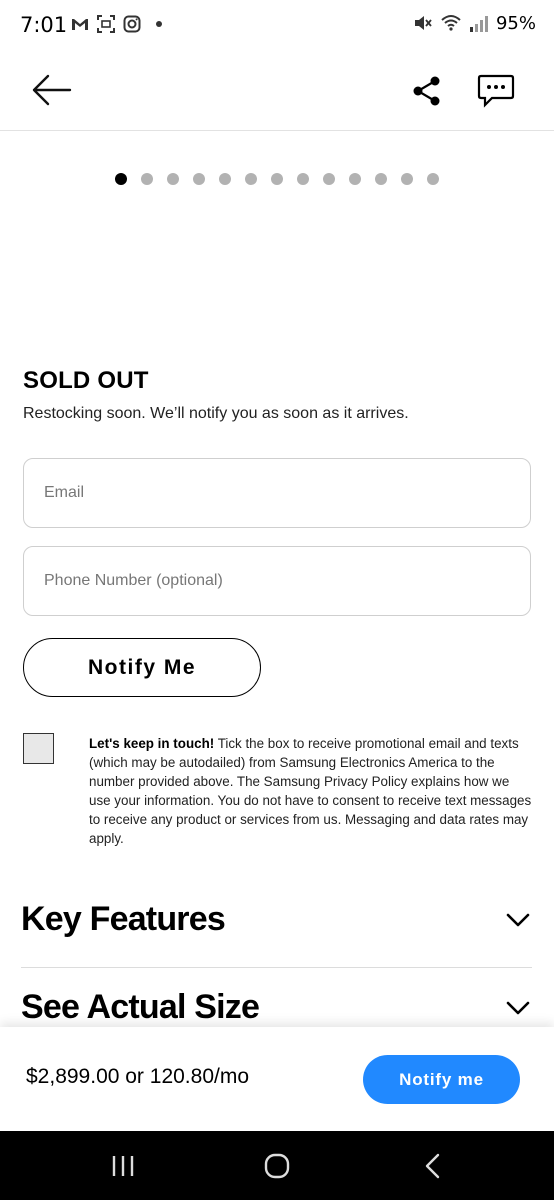 The image size is (554, 1200). I want to click on home-icon, so click(277, 1166).